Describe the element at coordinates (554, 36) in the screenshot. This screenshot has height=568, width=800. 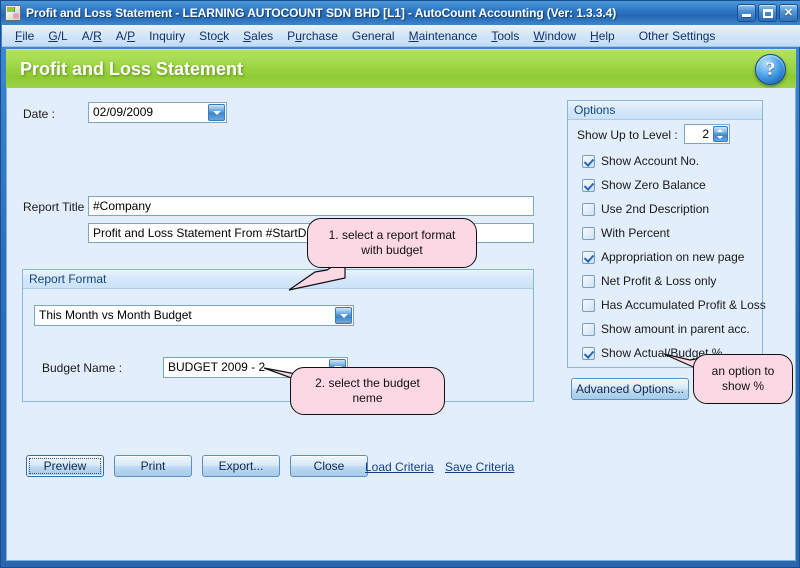
I see `menu-item-window: Window` at that location.